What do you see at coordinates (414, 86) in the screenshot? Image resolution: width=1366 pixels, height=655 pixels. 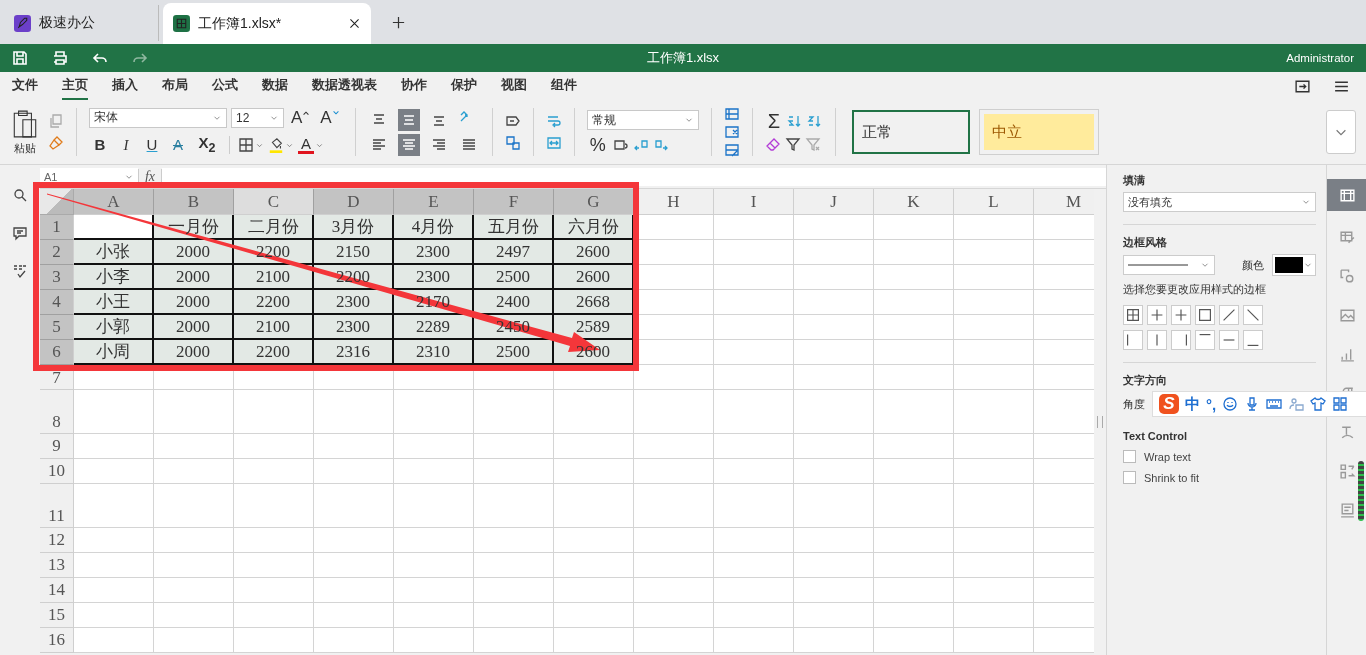 I see `menu-tab: 协作` at bounding box center [414, 86].